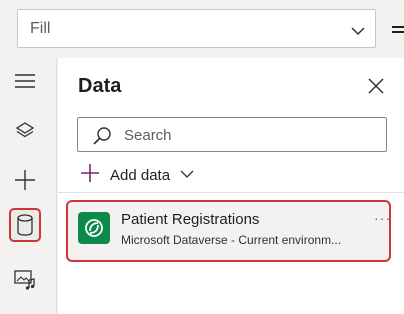 The image size is (404, 314). I want to click on panel-title: Data, so click(100, 86).